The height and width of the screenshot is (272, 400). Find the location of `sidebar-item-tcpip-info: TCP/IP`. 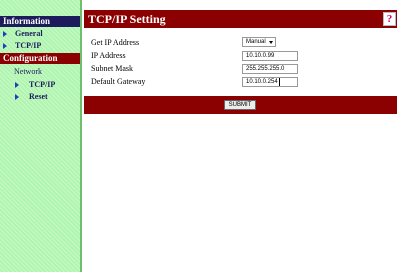

sidebar-item-tcpip-info: TCP/IP is located at coordinates (28, 46).